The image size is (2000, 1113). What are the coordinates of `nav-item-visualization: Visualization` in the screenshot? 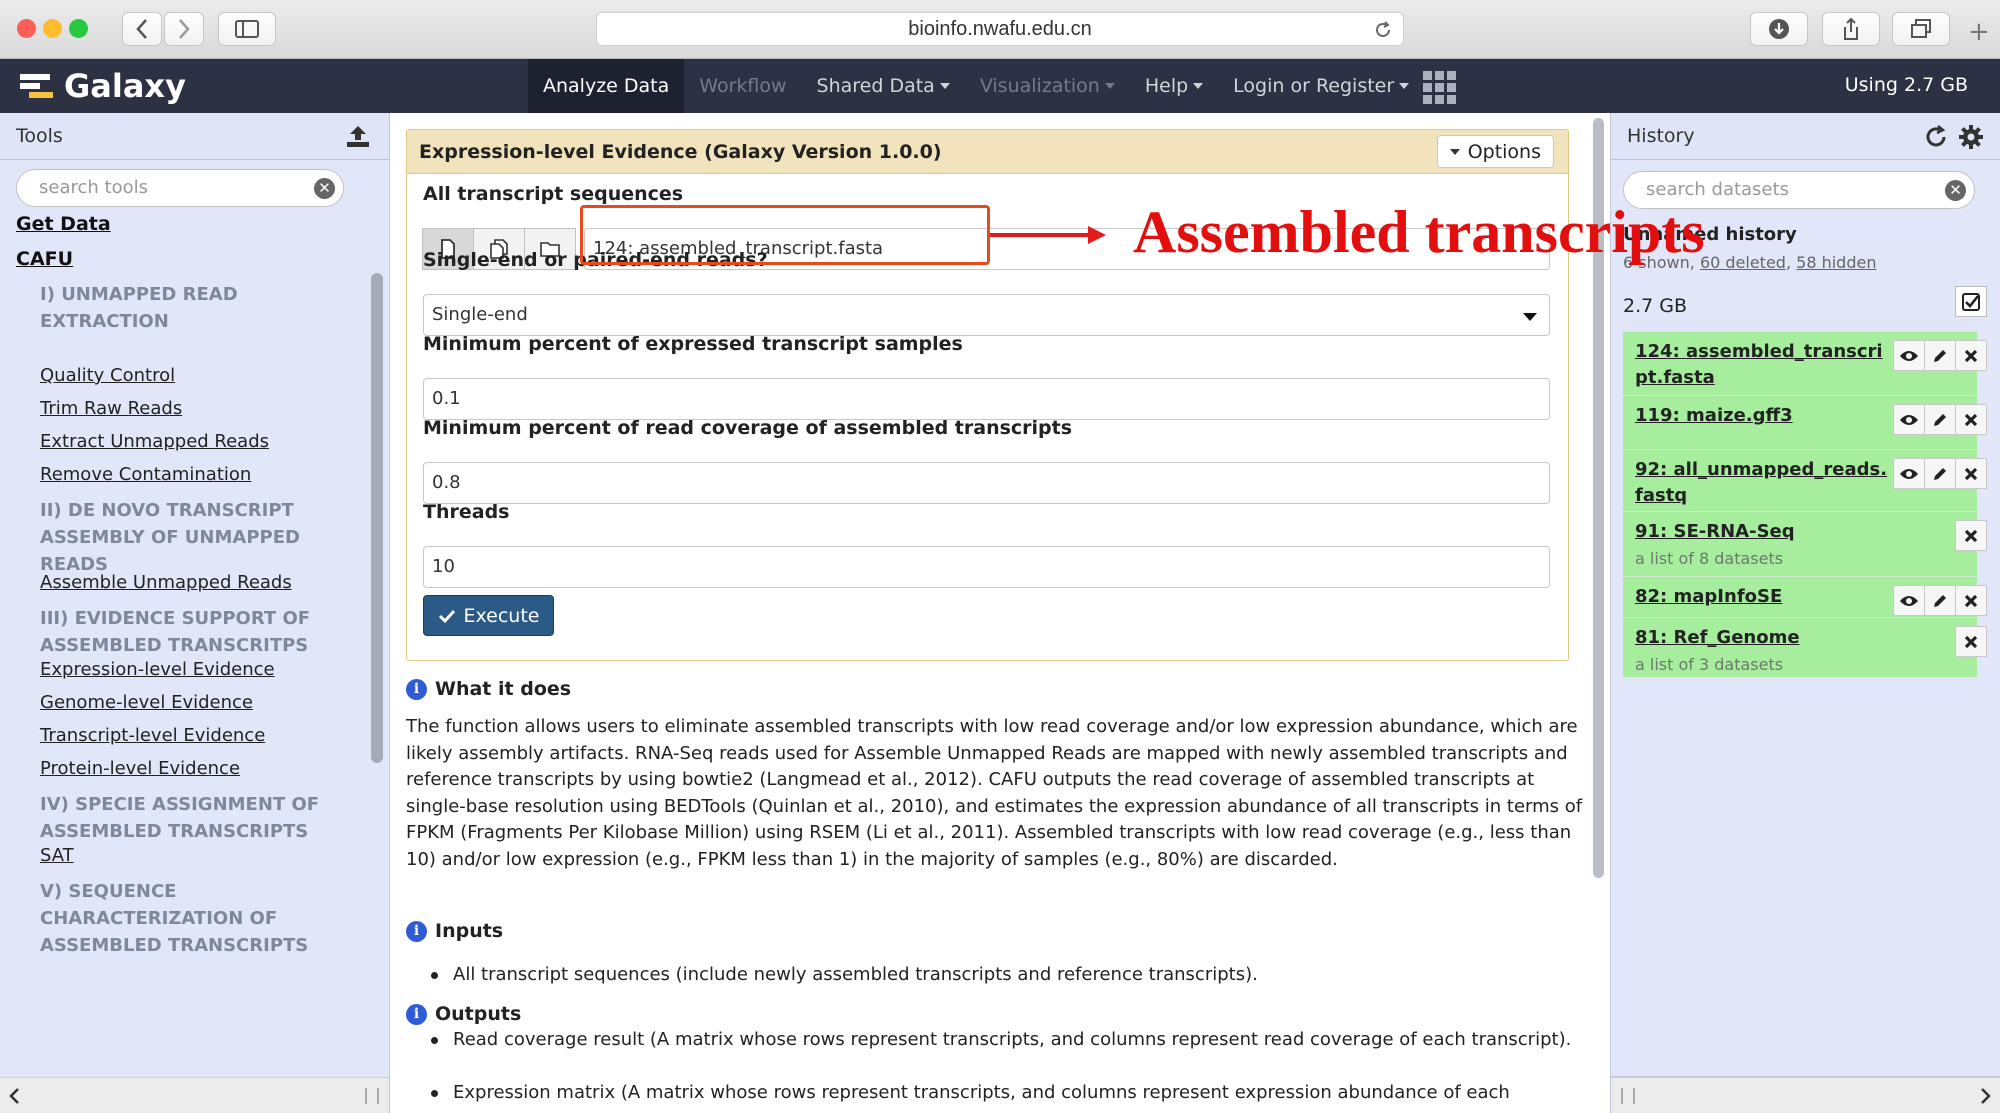 It's located at (1047, 86).